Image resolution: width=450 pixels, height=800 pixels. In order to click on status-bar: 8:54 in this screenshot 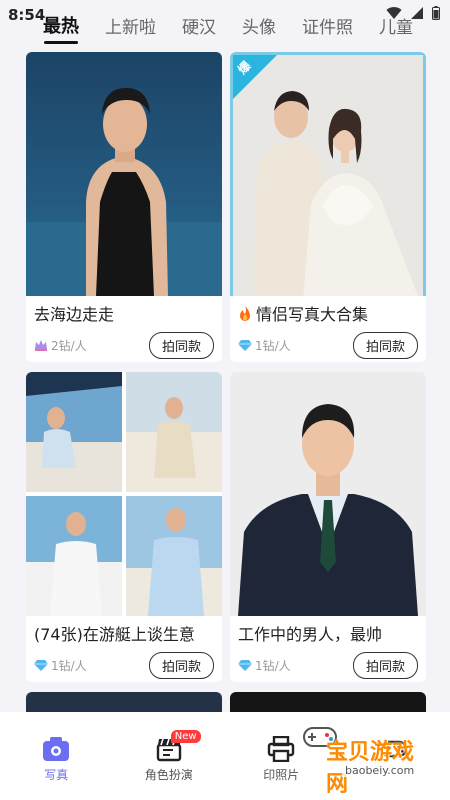, I will do `click(225, 15)`.